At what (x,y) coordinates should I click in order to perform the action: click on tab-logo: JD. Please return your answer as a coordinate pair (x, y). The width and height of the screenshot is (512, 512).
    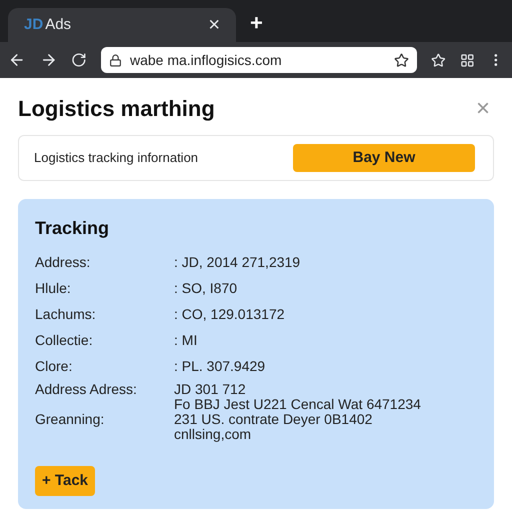
    Looking at the image, I should click on (34, 24).